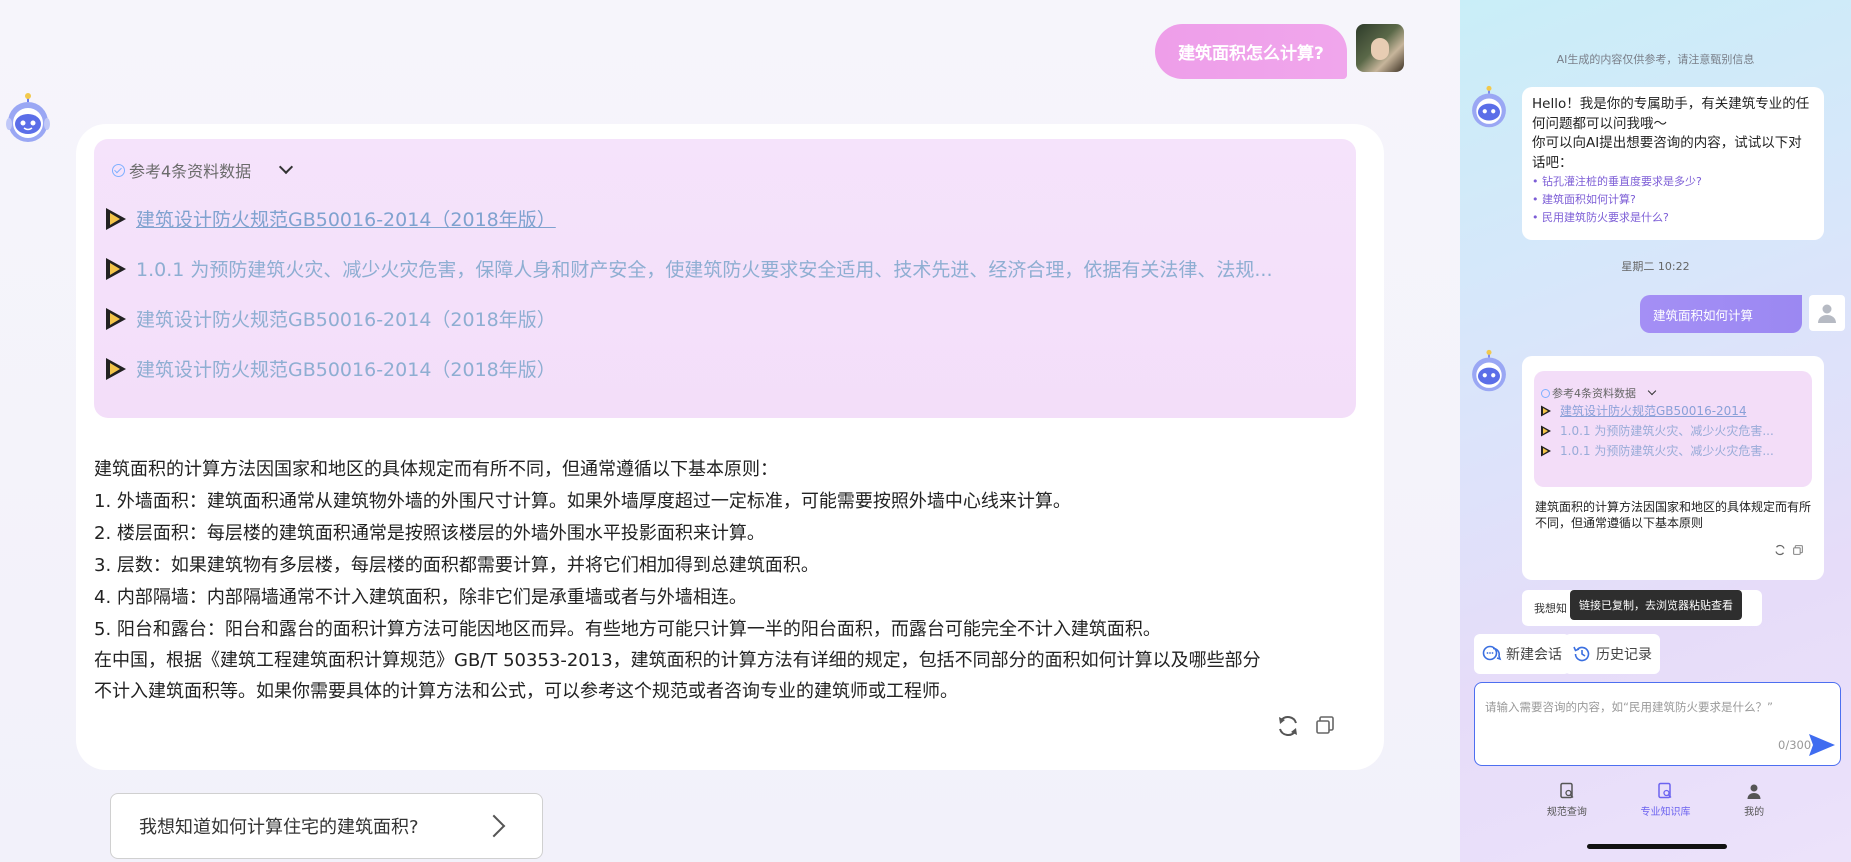 The width and height of the screenshot is (1851, 862). Describe the element at coordinates (1703, 315) in the screenshot. I see `user-message-text: 建筑面积如何计算` at that location.